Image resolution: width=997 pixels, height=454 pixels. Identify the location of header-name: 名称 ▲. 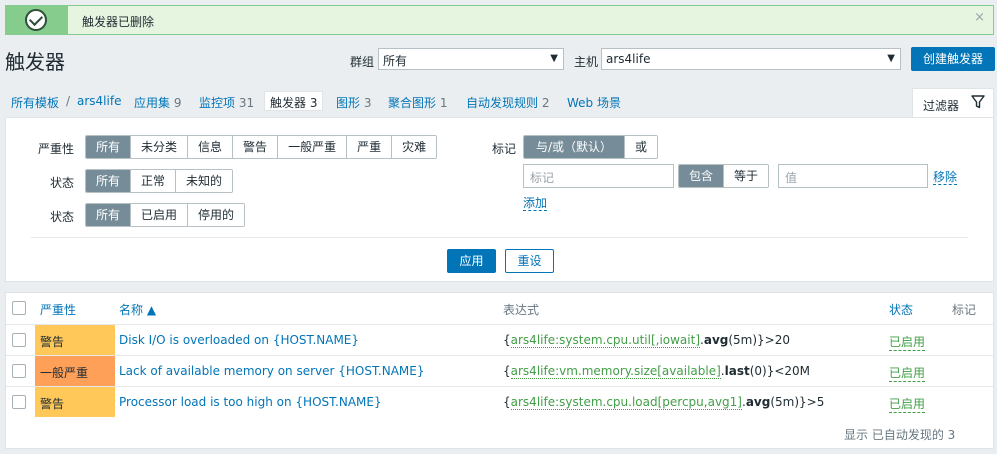
(137, 309).